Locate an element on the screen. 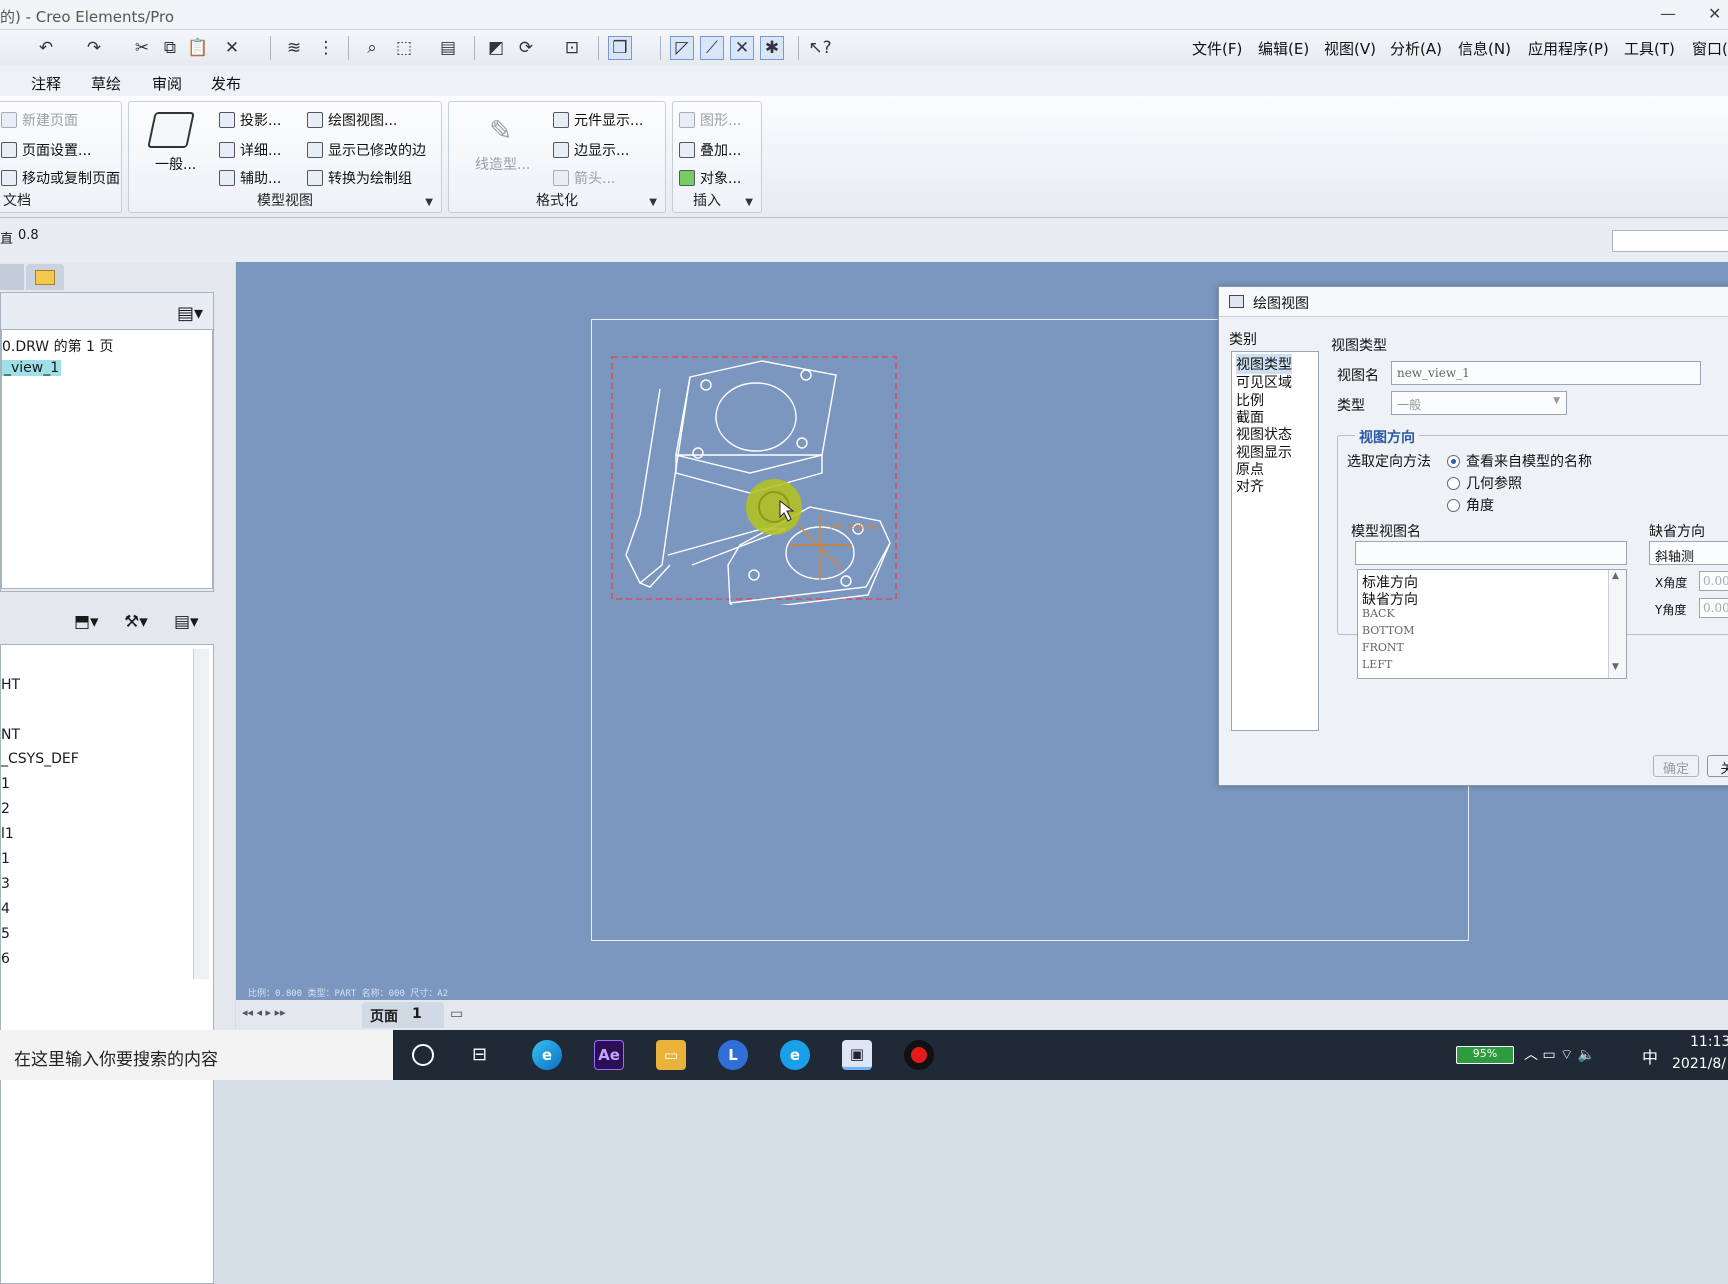 This screenshot has width=1728, height=1284. model-tree-settings-icon: ▤▾ is located at coordinates (186, 622).